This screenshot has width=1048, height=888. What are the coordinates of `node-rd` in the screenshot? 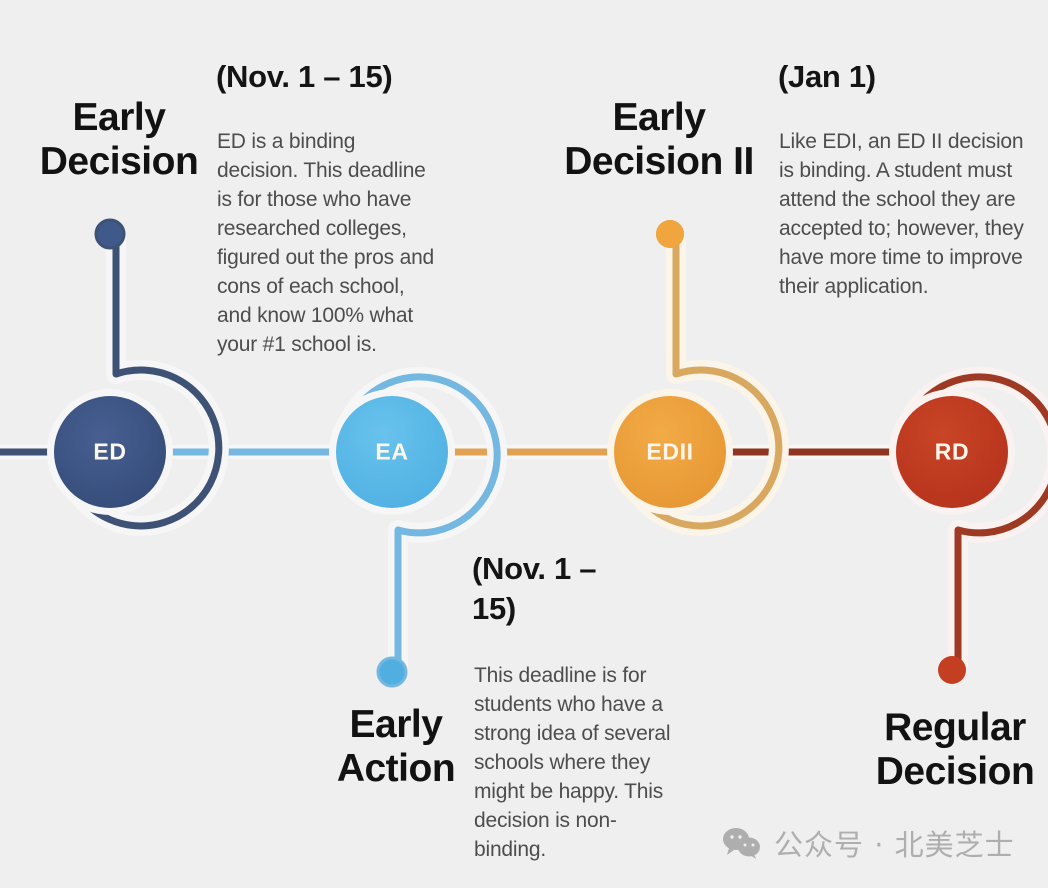 It's located at (952, 452).